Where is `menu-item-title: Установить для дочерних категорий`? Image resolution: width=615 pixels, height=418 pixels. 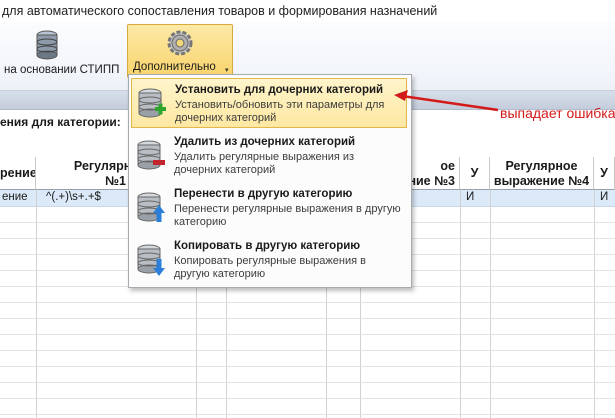 menu-item-title: Установить для дочерних категорий is located at coordinates (279, 90).